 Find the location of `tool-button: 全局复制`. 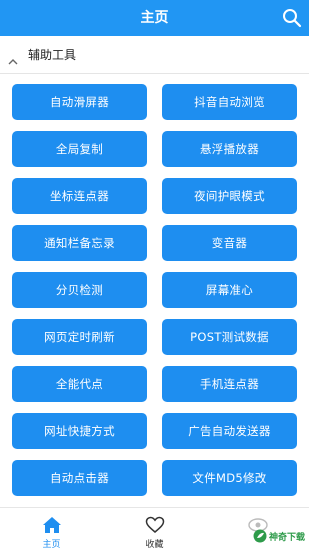

tool-button: 全局复制 is located at coordinates (79, 149).